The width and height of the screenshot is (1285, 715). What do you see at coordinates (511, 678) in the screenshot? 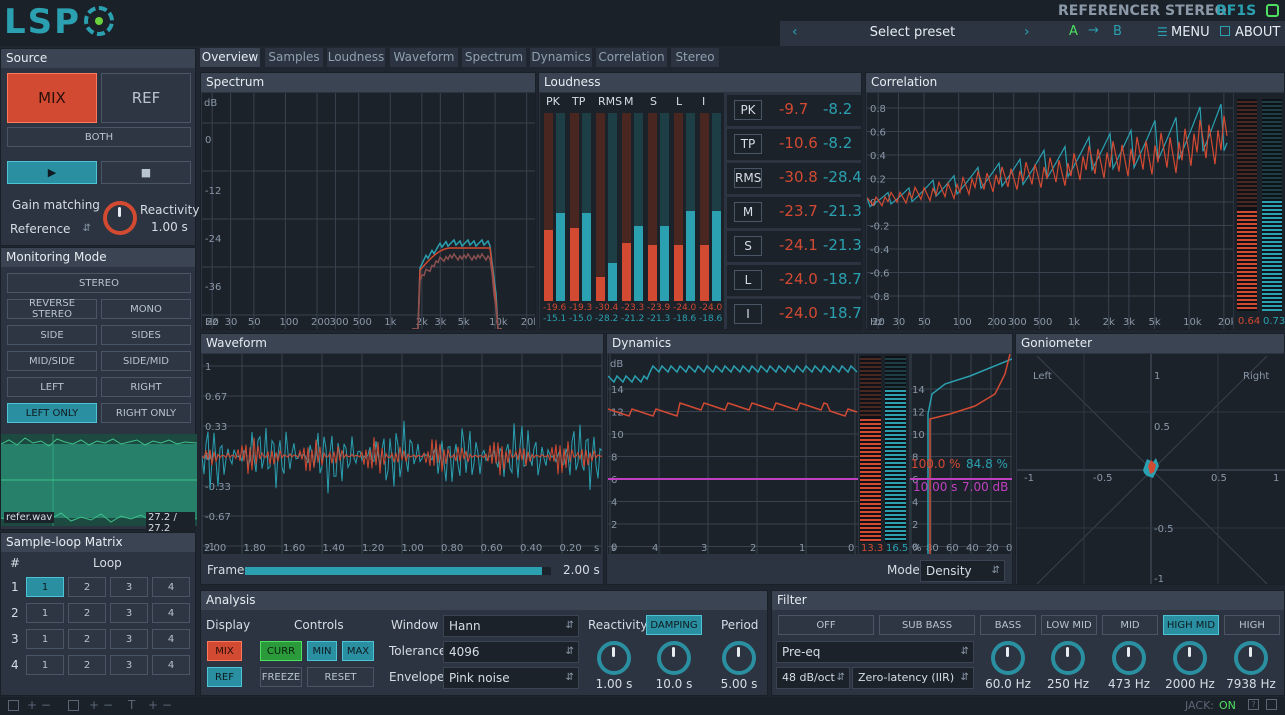
I see `envelope-select: Pink noise` at bounding box center [511, 678].